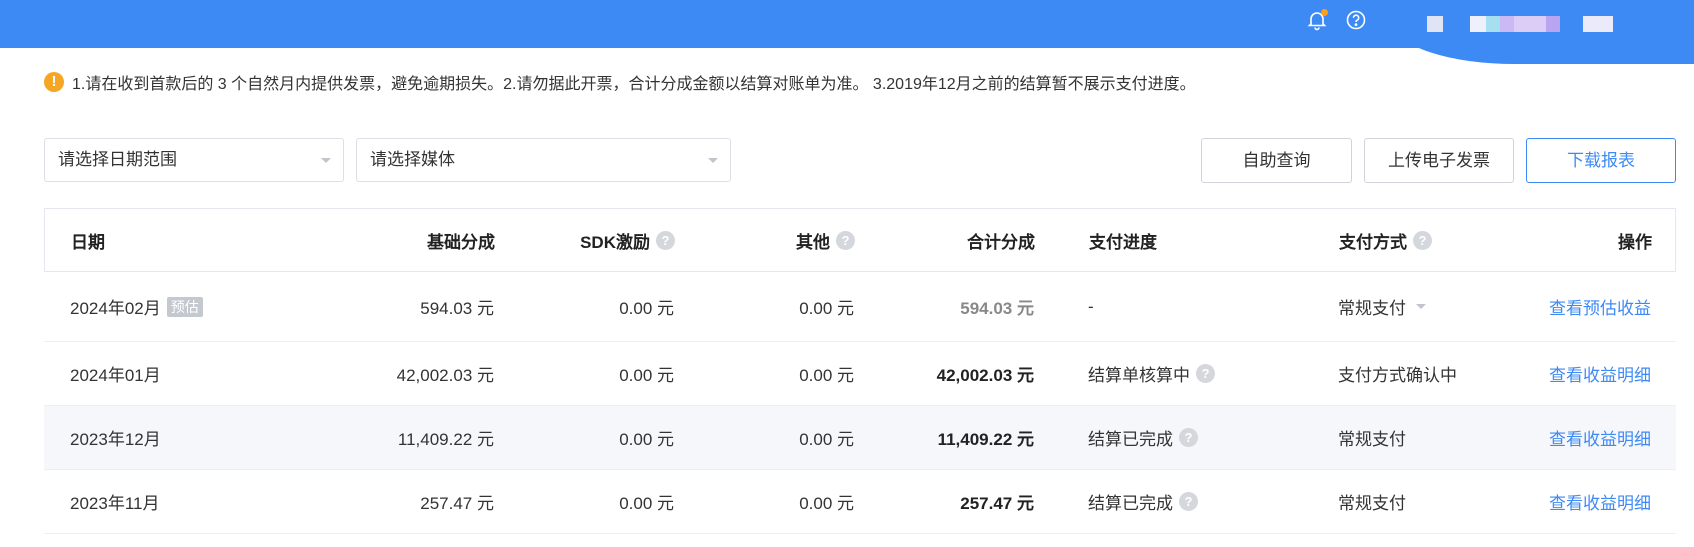 This screenshot has height=547, width=1694. I want to click on help-circle-icon, so click(1356, 20).